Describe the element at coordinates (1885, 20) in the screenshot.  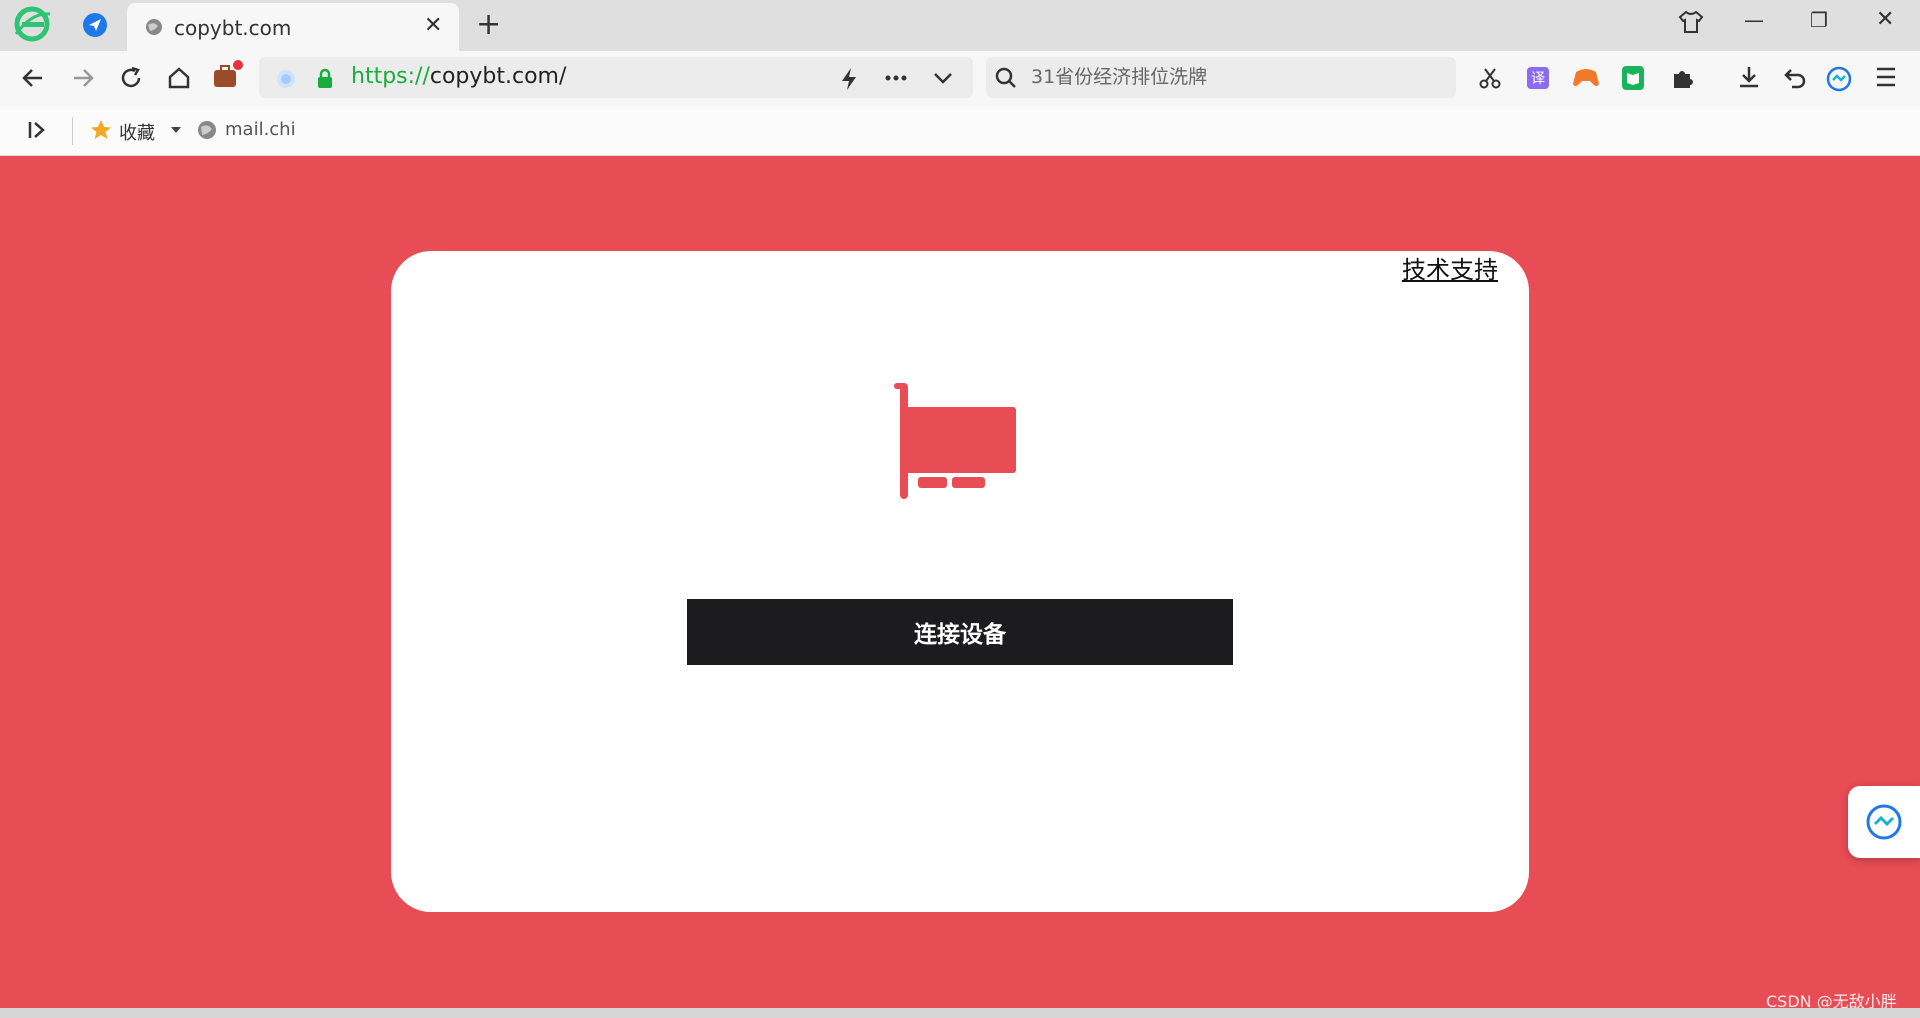
I see `close-window-button: ✕` at that location.